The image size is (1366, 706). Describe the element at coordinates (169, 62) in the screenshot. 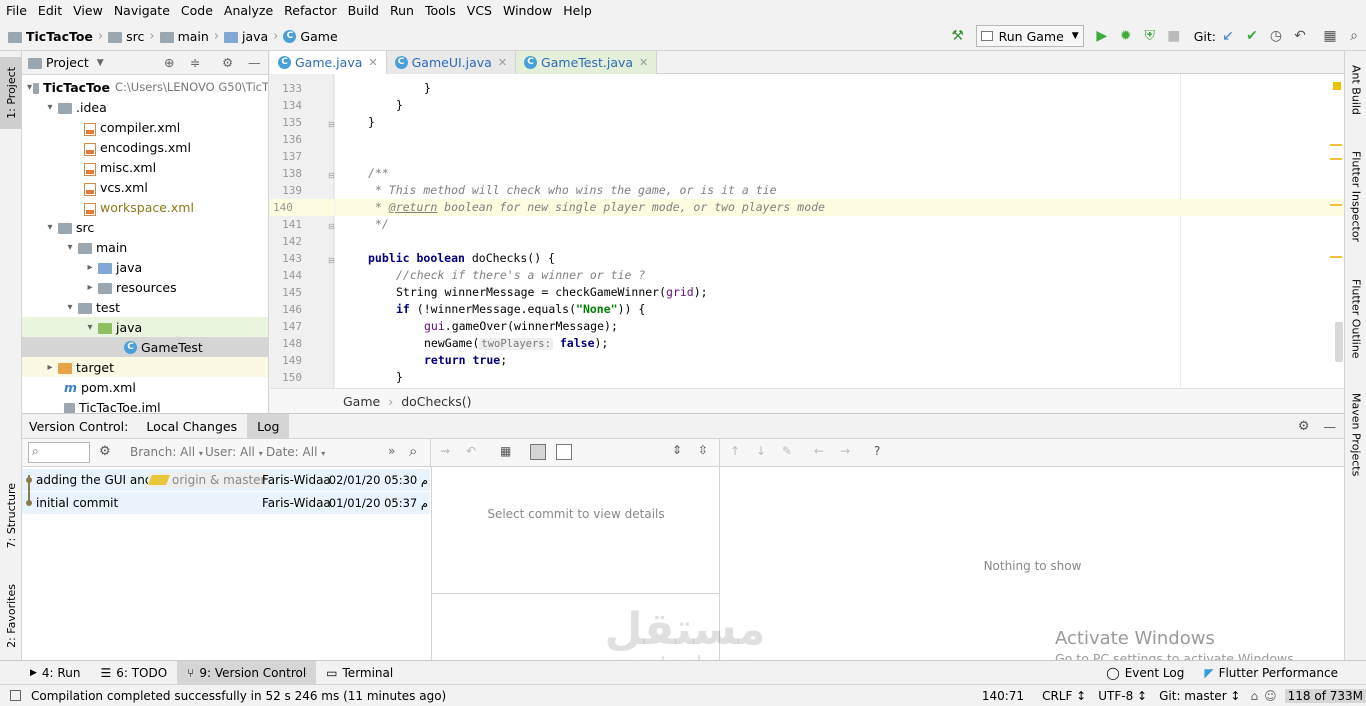

I see `locate-target-icon: ⊕` at that location.